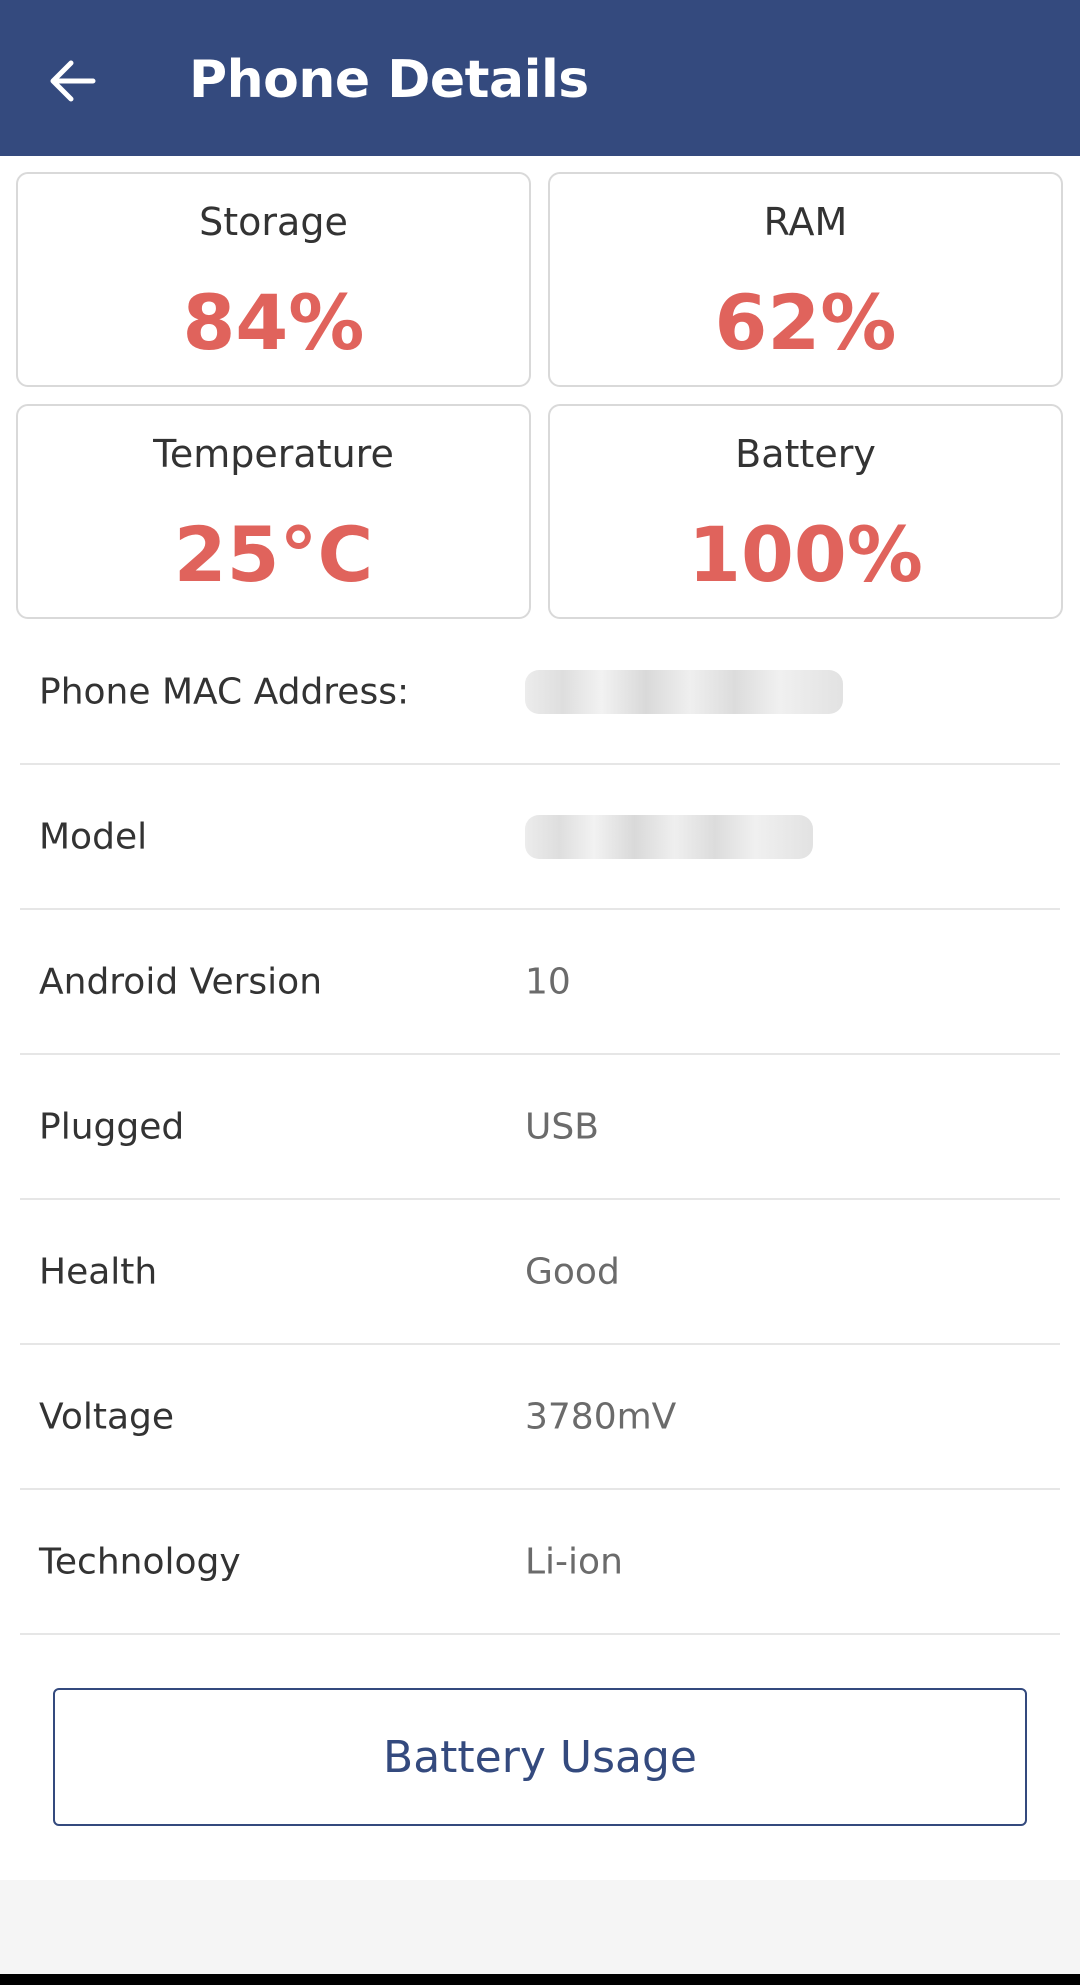  Describe the element at coordinates (224, 691) in the screenshot. I see `mac-address-label: Phone MAC Address:` at that location.